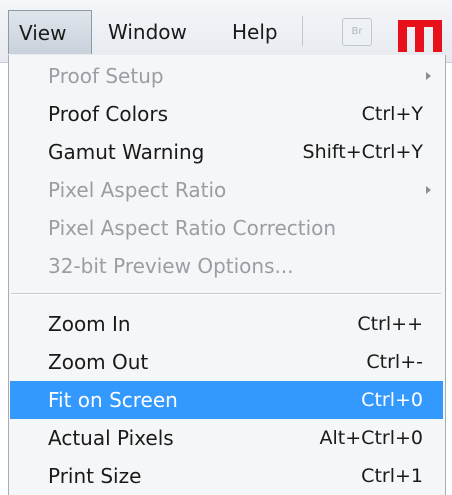  Describe the element at coordinates (147, 32) in the screenshot. I see `menu-window: Window` at that location.